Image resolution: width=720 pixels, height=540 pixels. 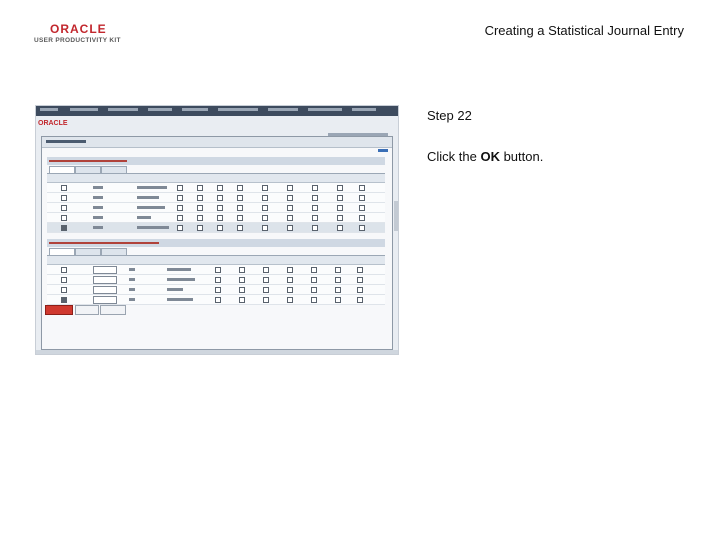 What do you see at coordinates (53, 123) in the screenshot?
I see `app-brand-logo: ORACLE` at bounding box center [53, 123].